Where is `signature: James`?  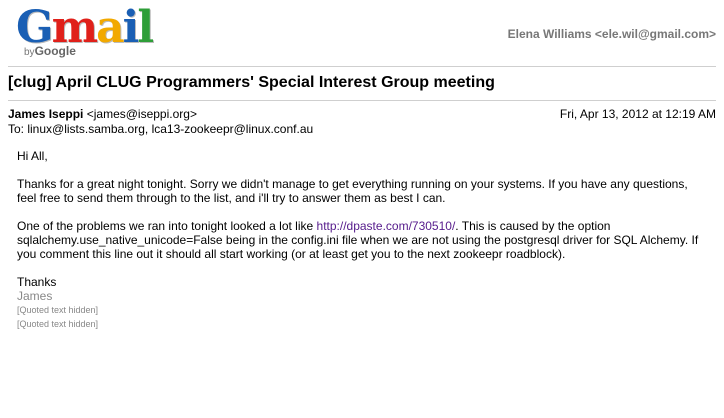 signature: James is located at coordinates (35, 296).